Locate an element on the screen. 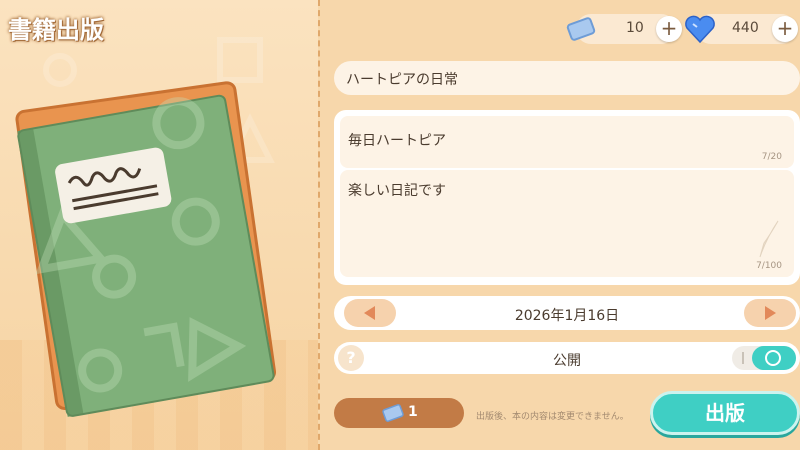 The image size is (800, 450). arrow-right-icon is located at coordinates (770, 313).